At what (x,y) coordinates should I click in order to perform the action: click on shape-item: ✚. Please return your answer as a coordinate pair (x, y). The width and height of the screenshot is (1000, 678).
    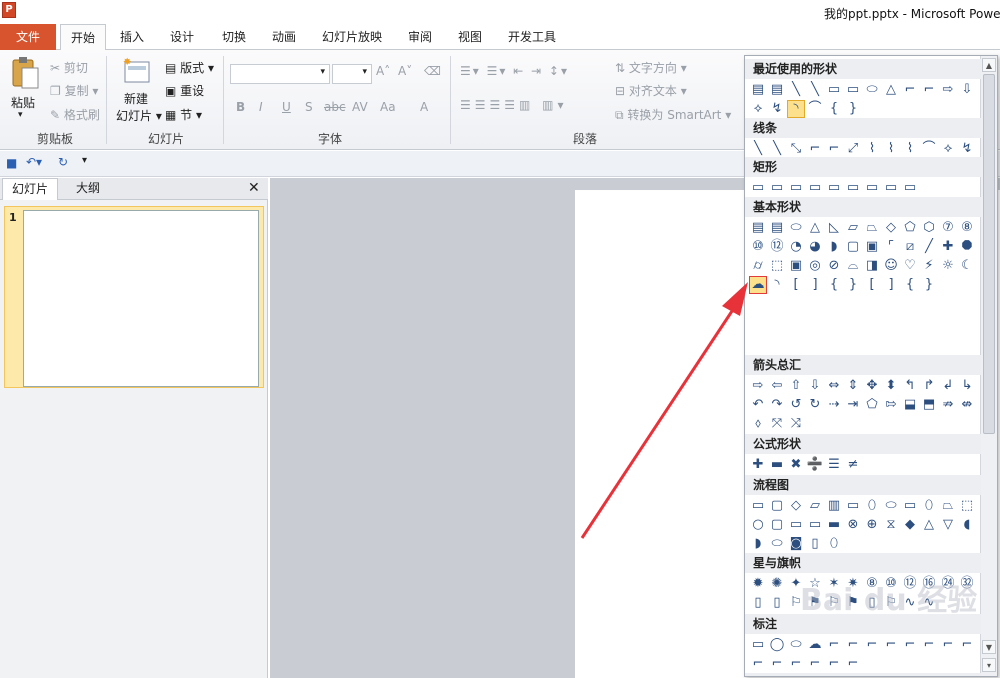
    Looking at the image, I should click on (948, 247).